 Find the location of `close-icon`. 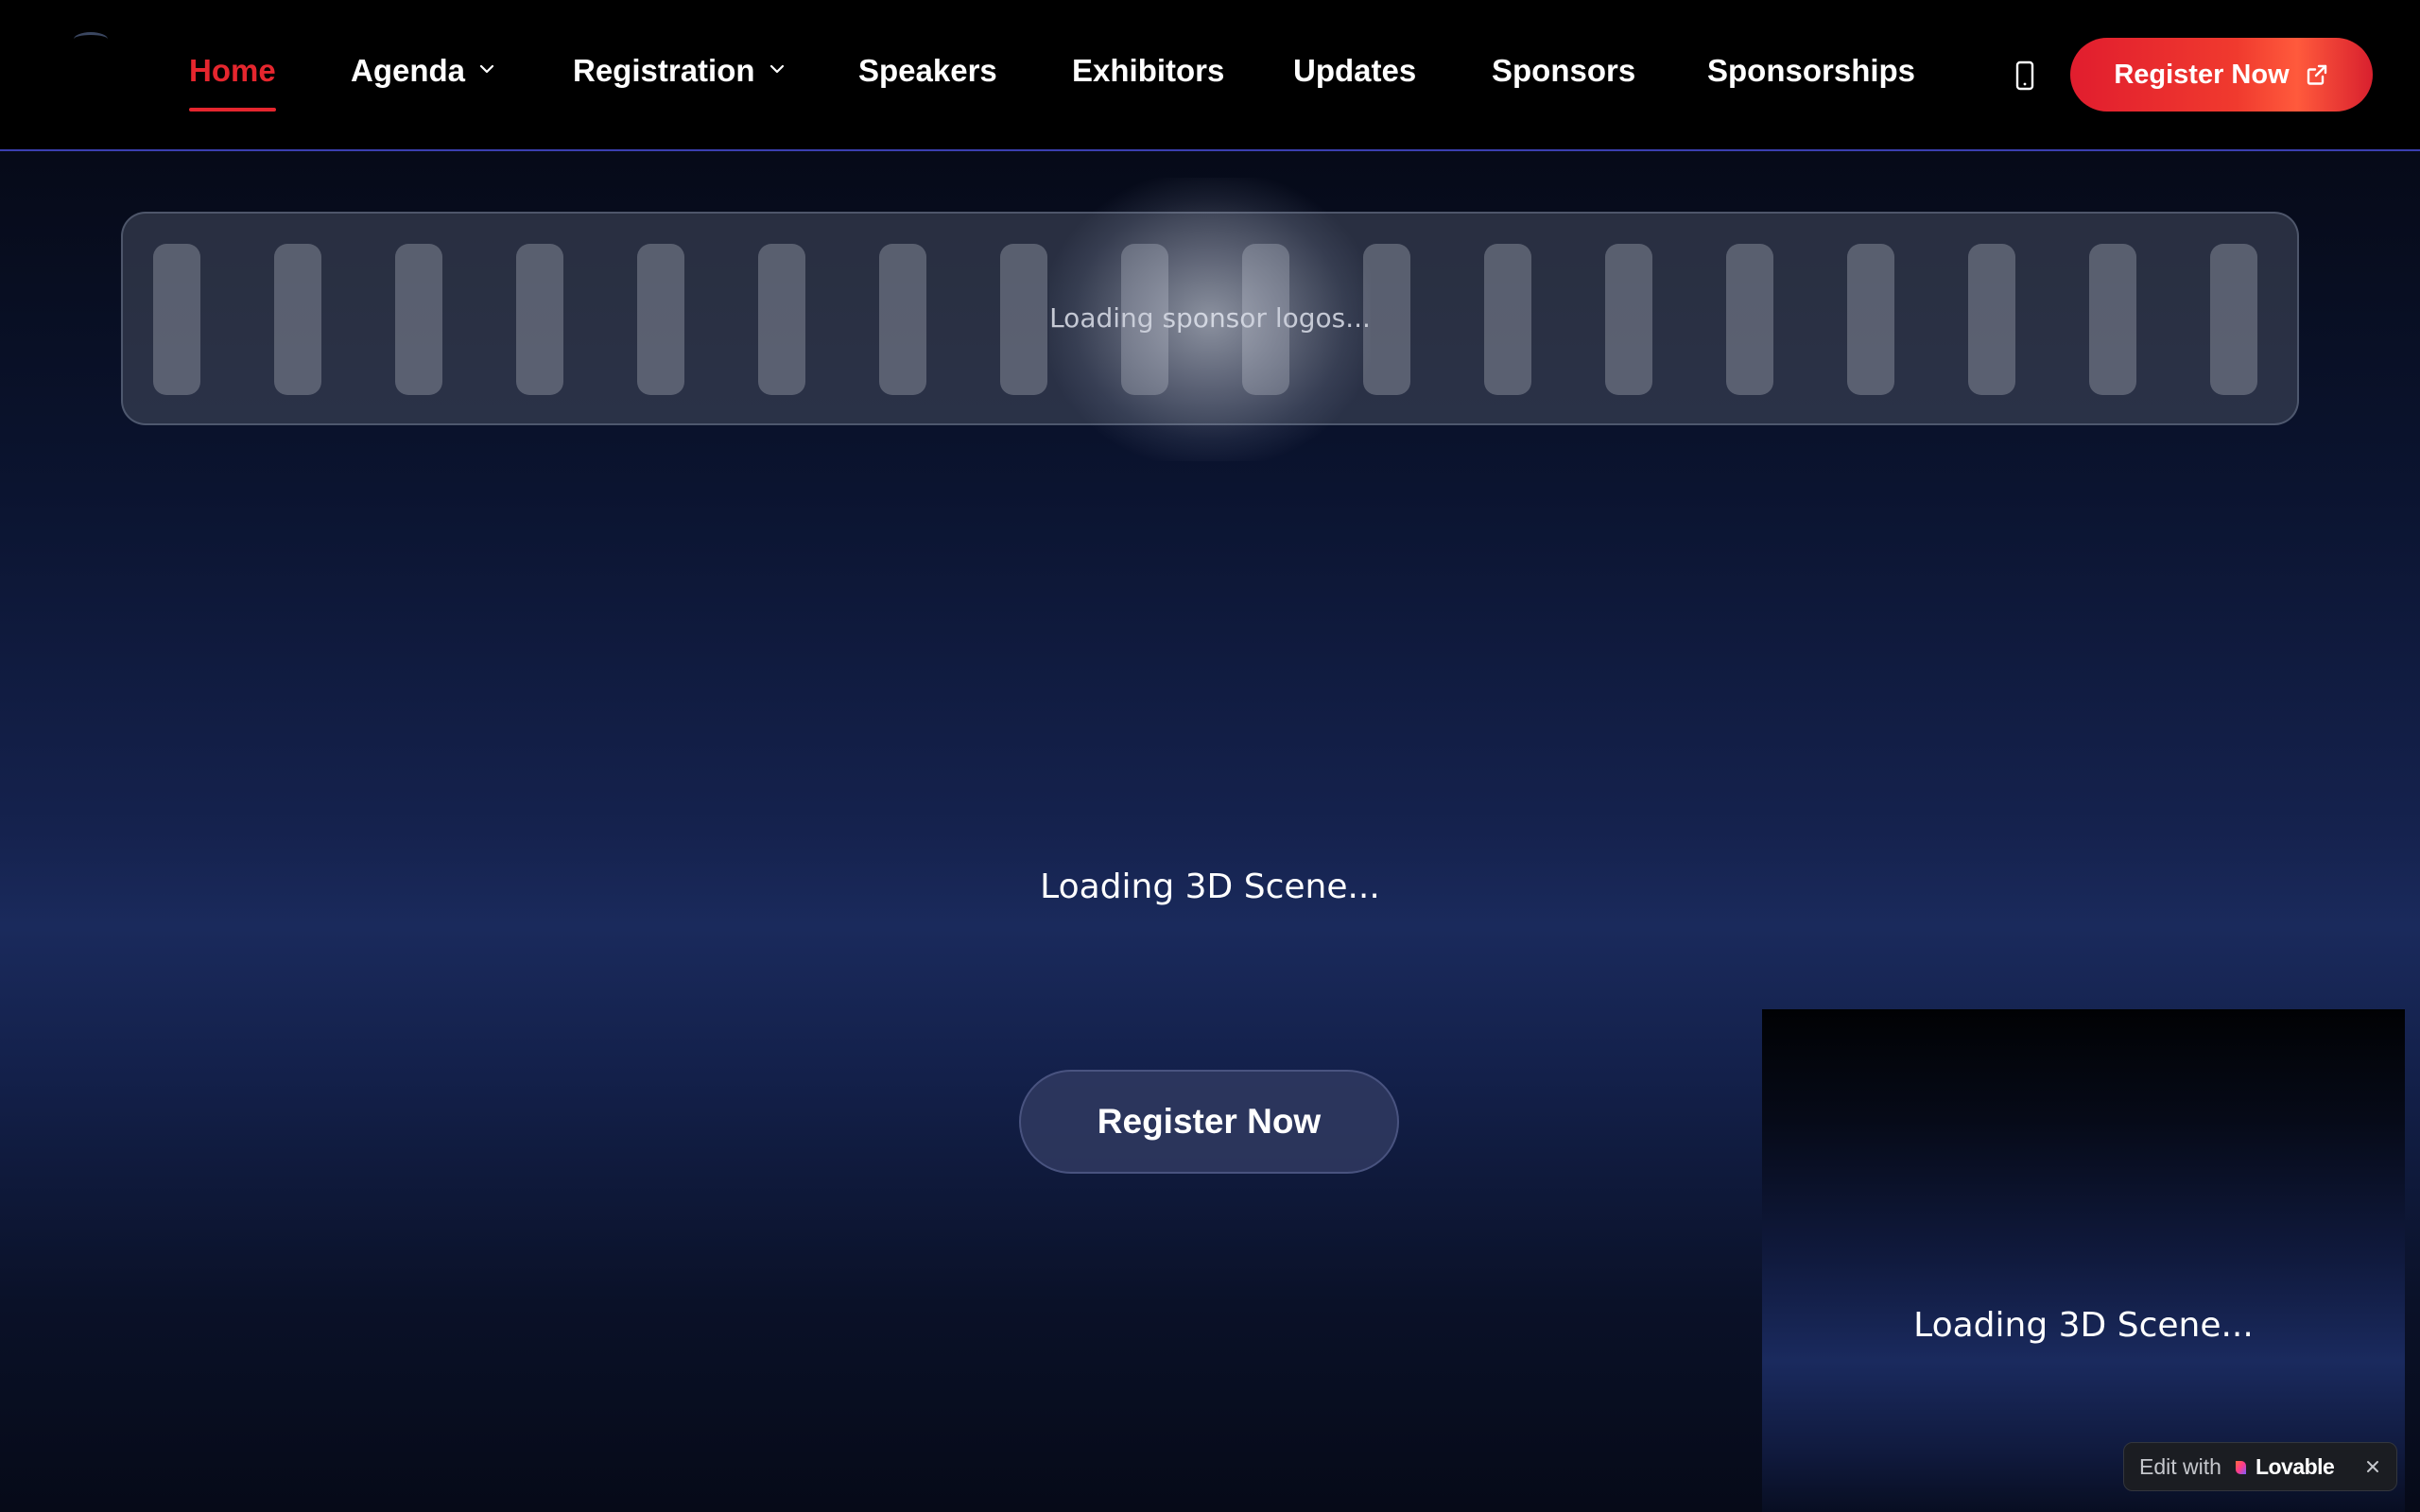

close-icon is located at coordinates (2373, 1466).